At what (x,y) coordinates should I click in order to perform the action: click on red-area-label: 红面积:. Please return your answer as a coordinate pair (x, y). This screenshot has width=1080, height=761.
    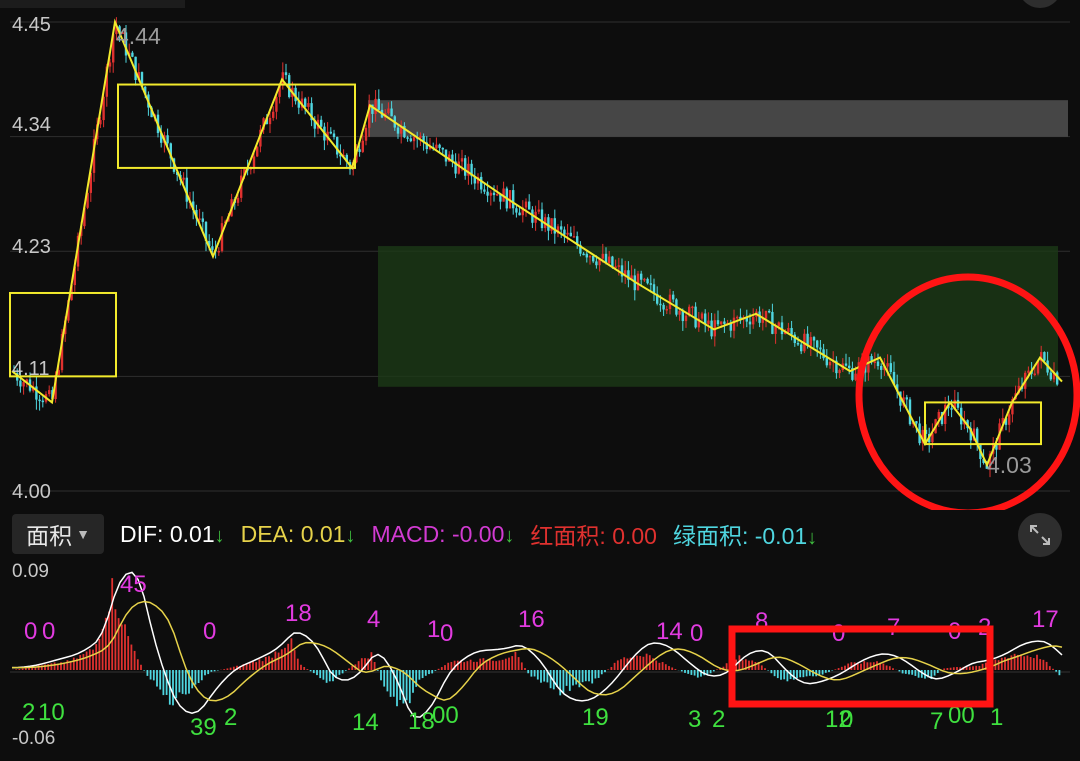
    Looking at the image, I should click on (568, 536).